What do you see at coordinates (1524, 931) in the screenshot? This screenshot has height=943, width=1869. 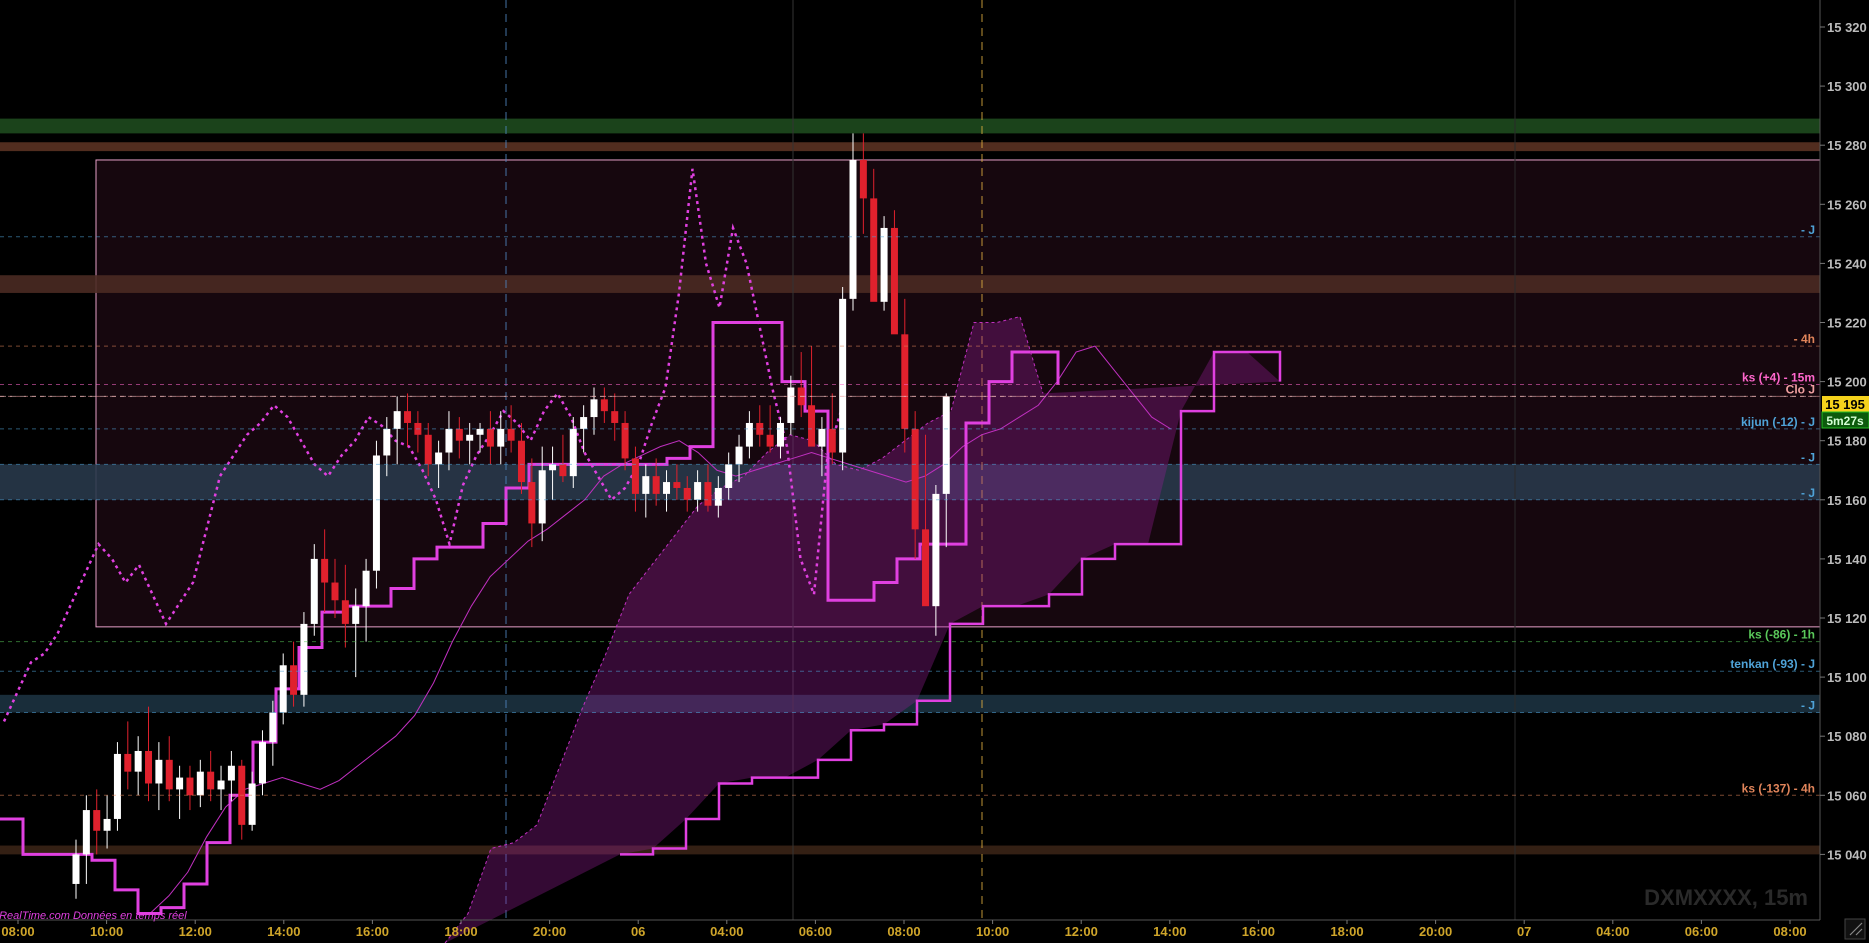 I see `time-tick-label-17: 07` at bounding box center [1524, 931].